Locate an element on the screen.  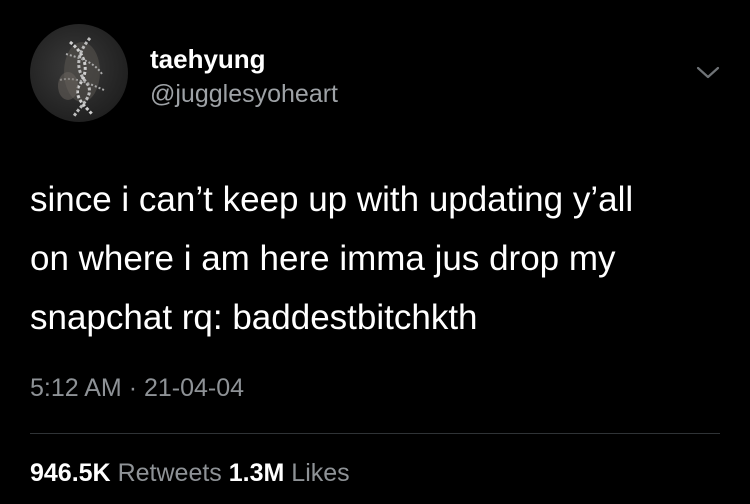
chevron-down-icon is located at coordinates (708, 73).